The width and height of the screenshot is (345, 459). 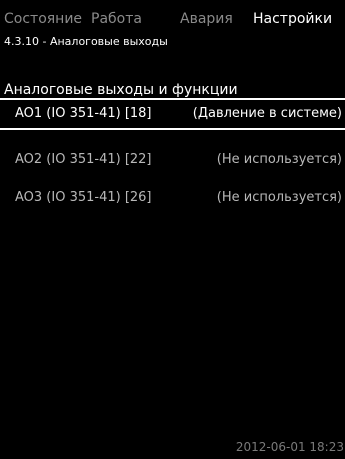 I want to click on output-name: AO3 (IO 351-41) [26], so click(x=83, y=197).